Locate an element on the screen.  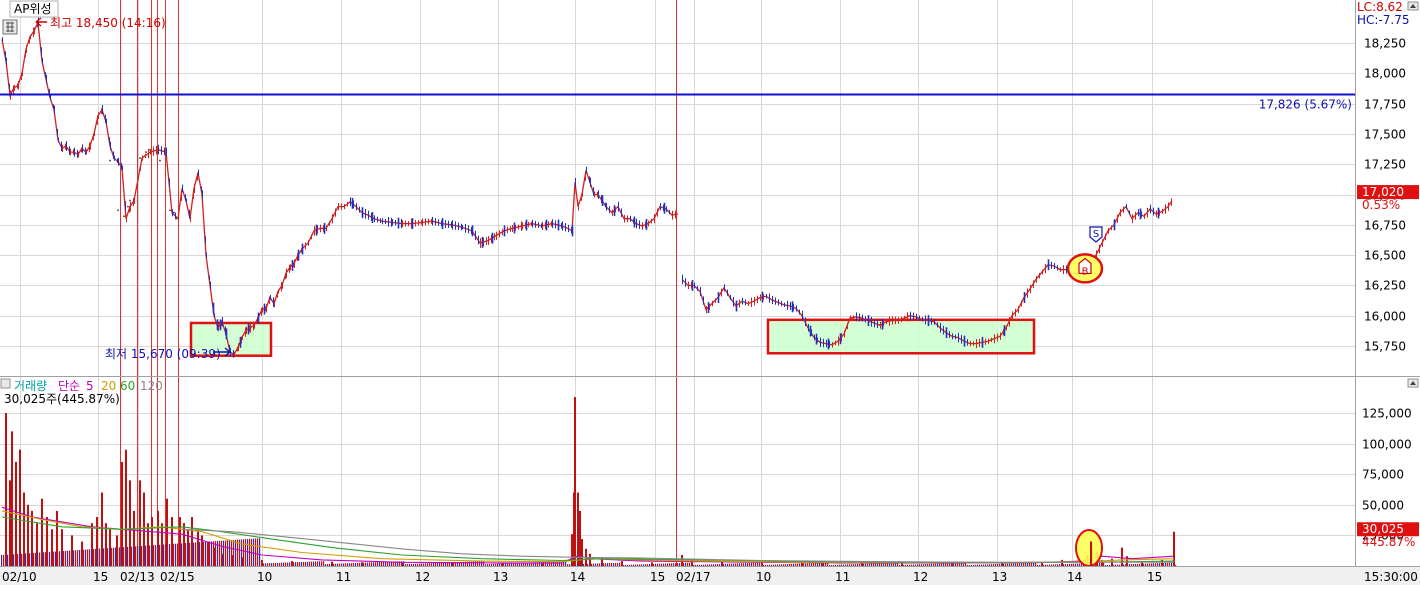
y-axis-panel is located at coordinates (1387, 292).